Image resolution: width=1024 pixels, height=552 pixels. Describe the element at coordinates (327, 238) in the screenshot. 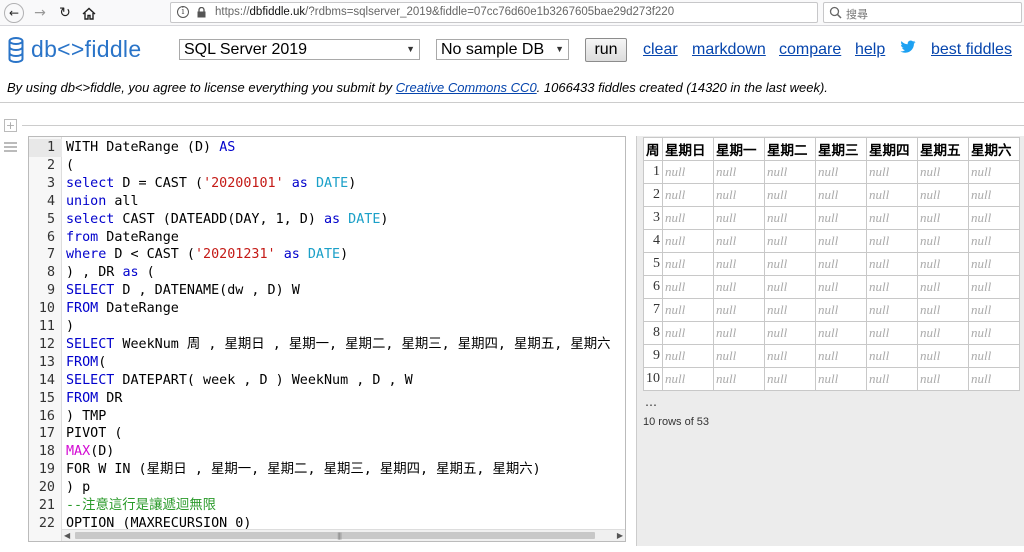

I see `code-line: 6 from DateRange` at that location.